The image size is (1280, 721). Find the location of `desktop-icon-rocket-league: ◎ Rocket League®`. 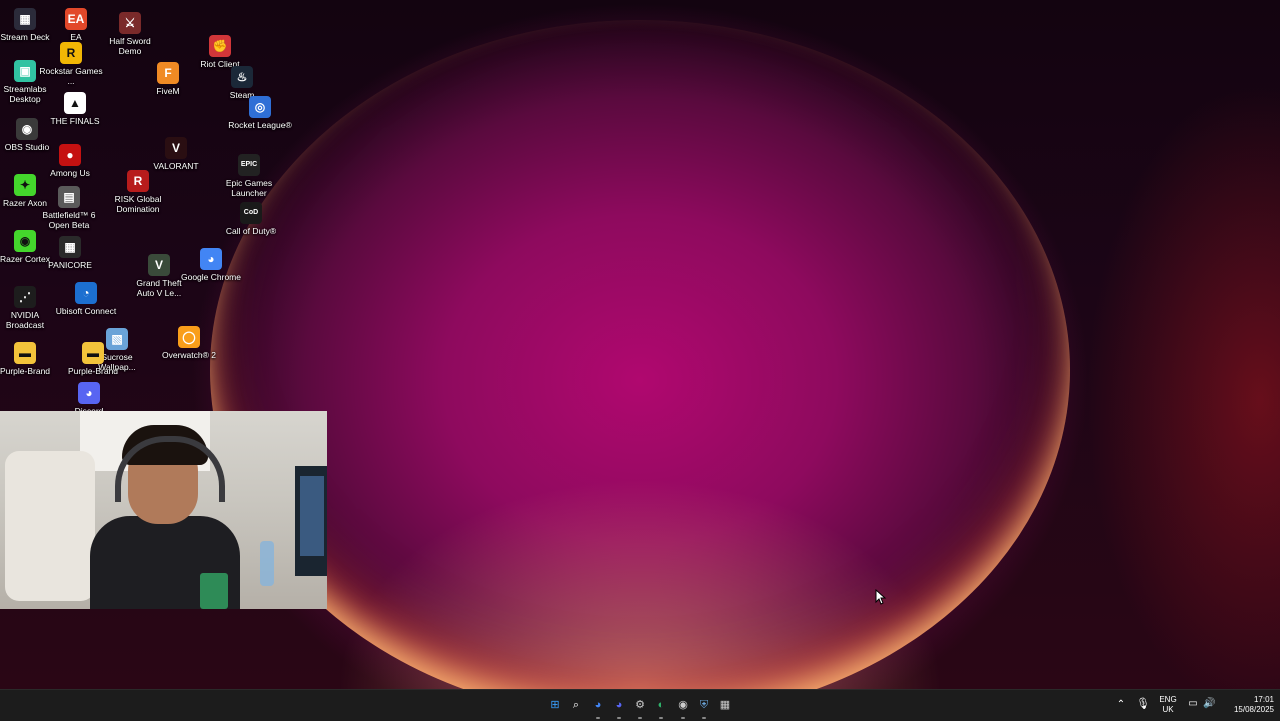

desktop-icon-rocket-league: ◎ Rocket League® is located at coordinates (260, 113).